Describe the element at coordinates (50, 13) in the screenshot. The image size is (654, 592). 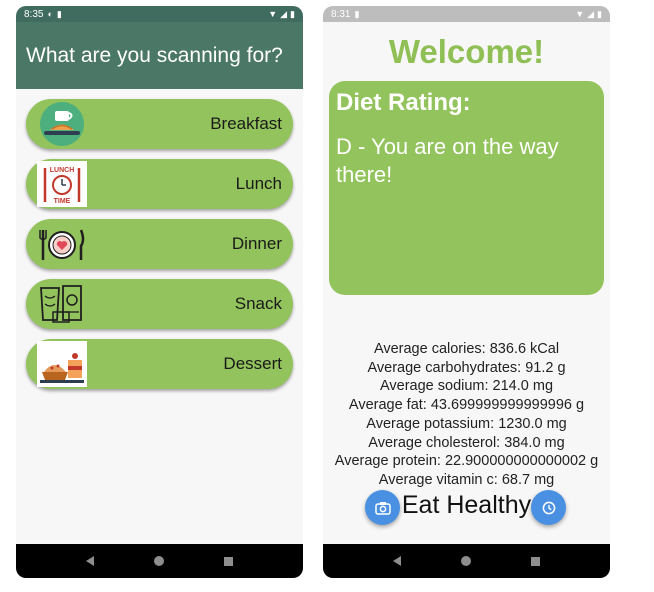
I see `notification-icon: ◐` at that location.